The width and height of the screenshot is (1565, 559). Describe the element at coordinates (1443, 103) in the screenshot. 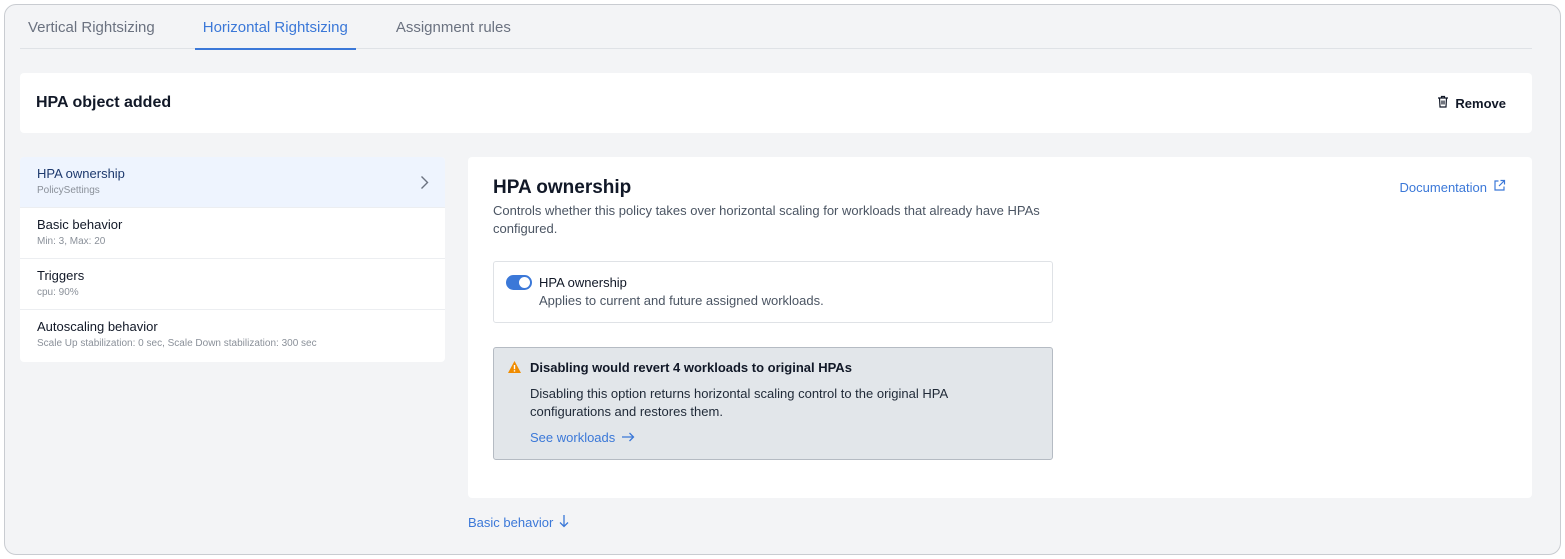

I see `trash-icon` at that location.